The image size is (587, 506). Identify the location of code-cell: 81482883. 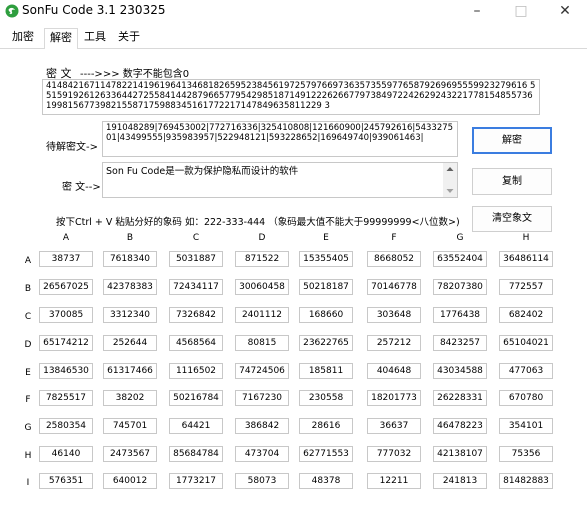
(526, 481).